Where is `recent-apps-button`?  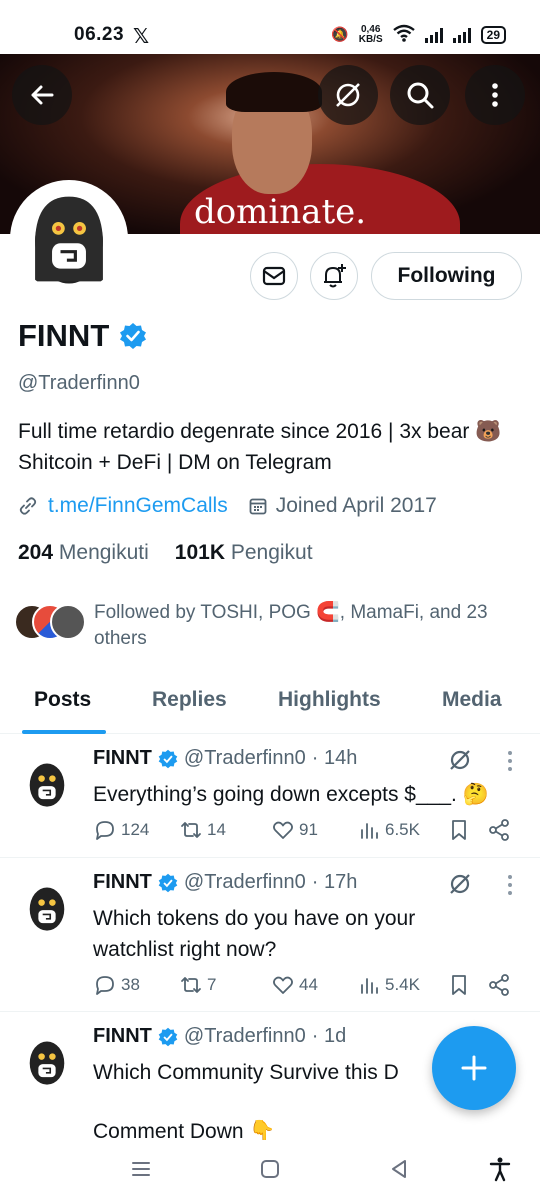 recent-apps-button is located at coordinates (141, 1169).